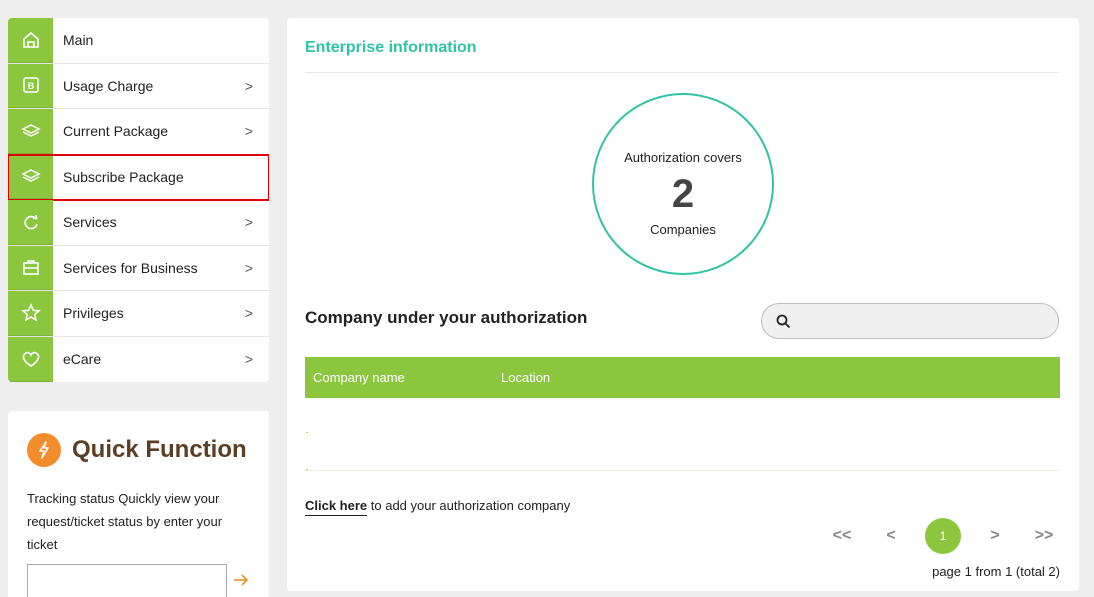 The height and width of the screenshot is (597, 1094). I want to click on sidebar-item-label: Main, so click(78, 40).